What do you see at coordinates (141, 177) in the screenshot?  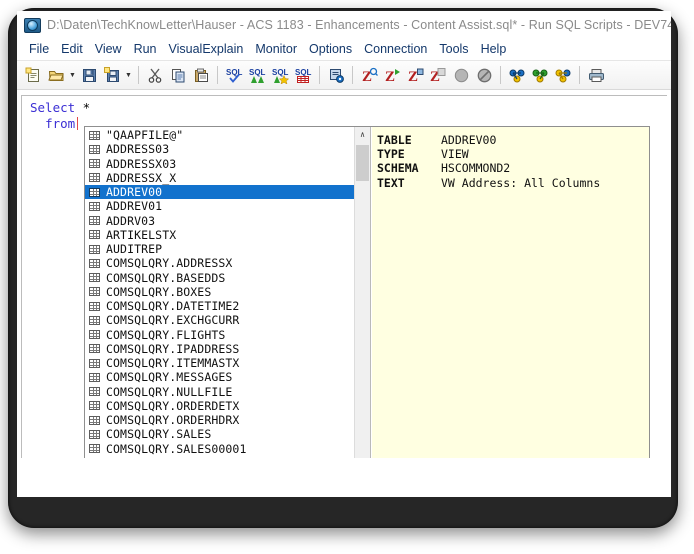 I see `list-item-label: ADDRESSX_X` at bounding box center [141, 177].